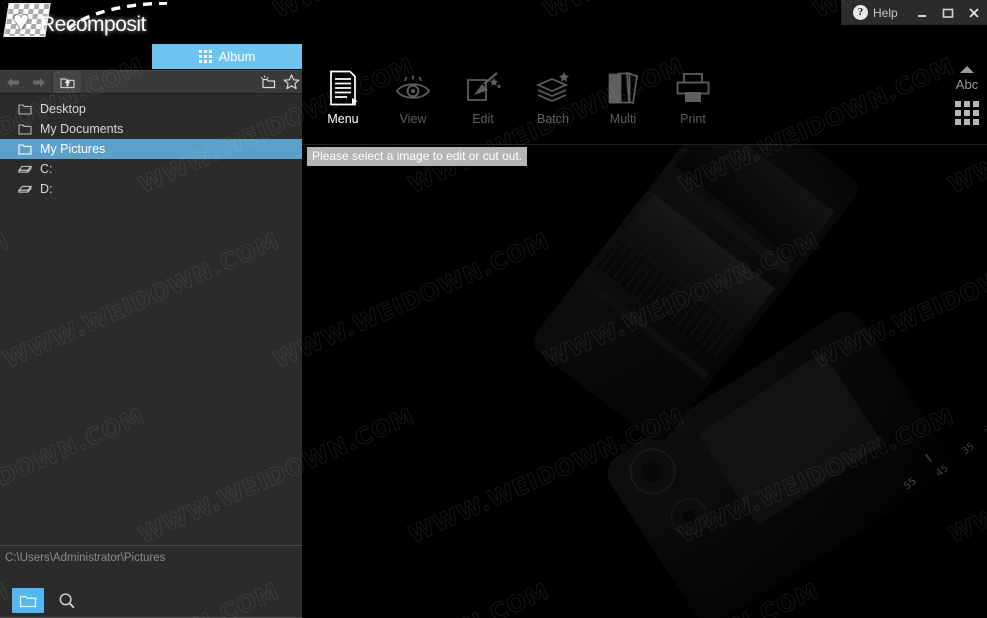  I want to click on window-controls, so click(948, 12).